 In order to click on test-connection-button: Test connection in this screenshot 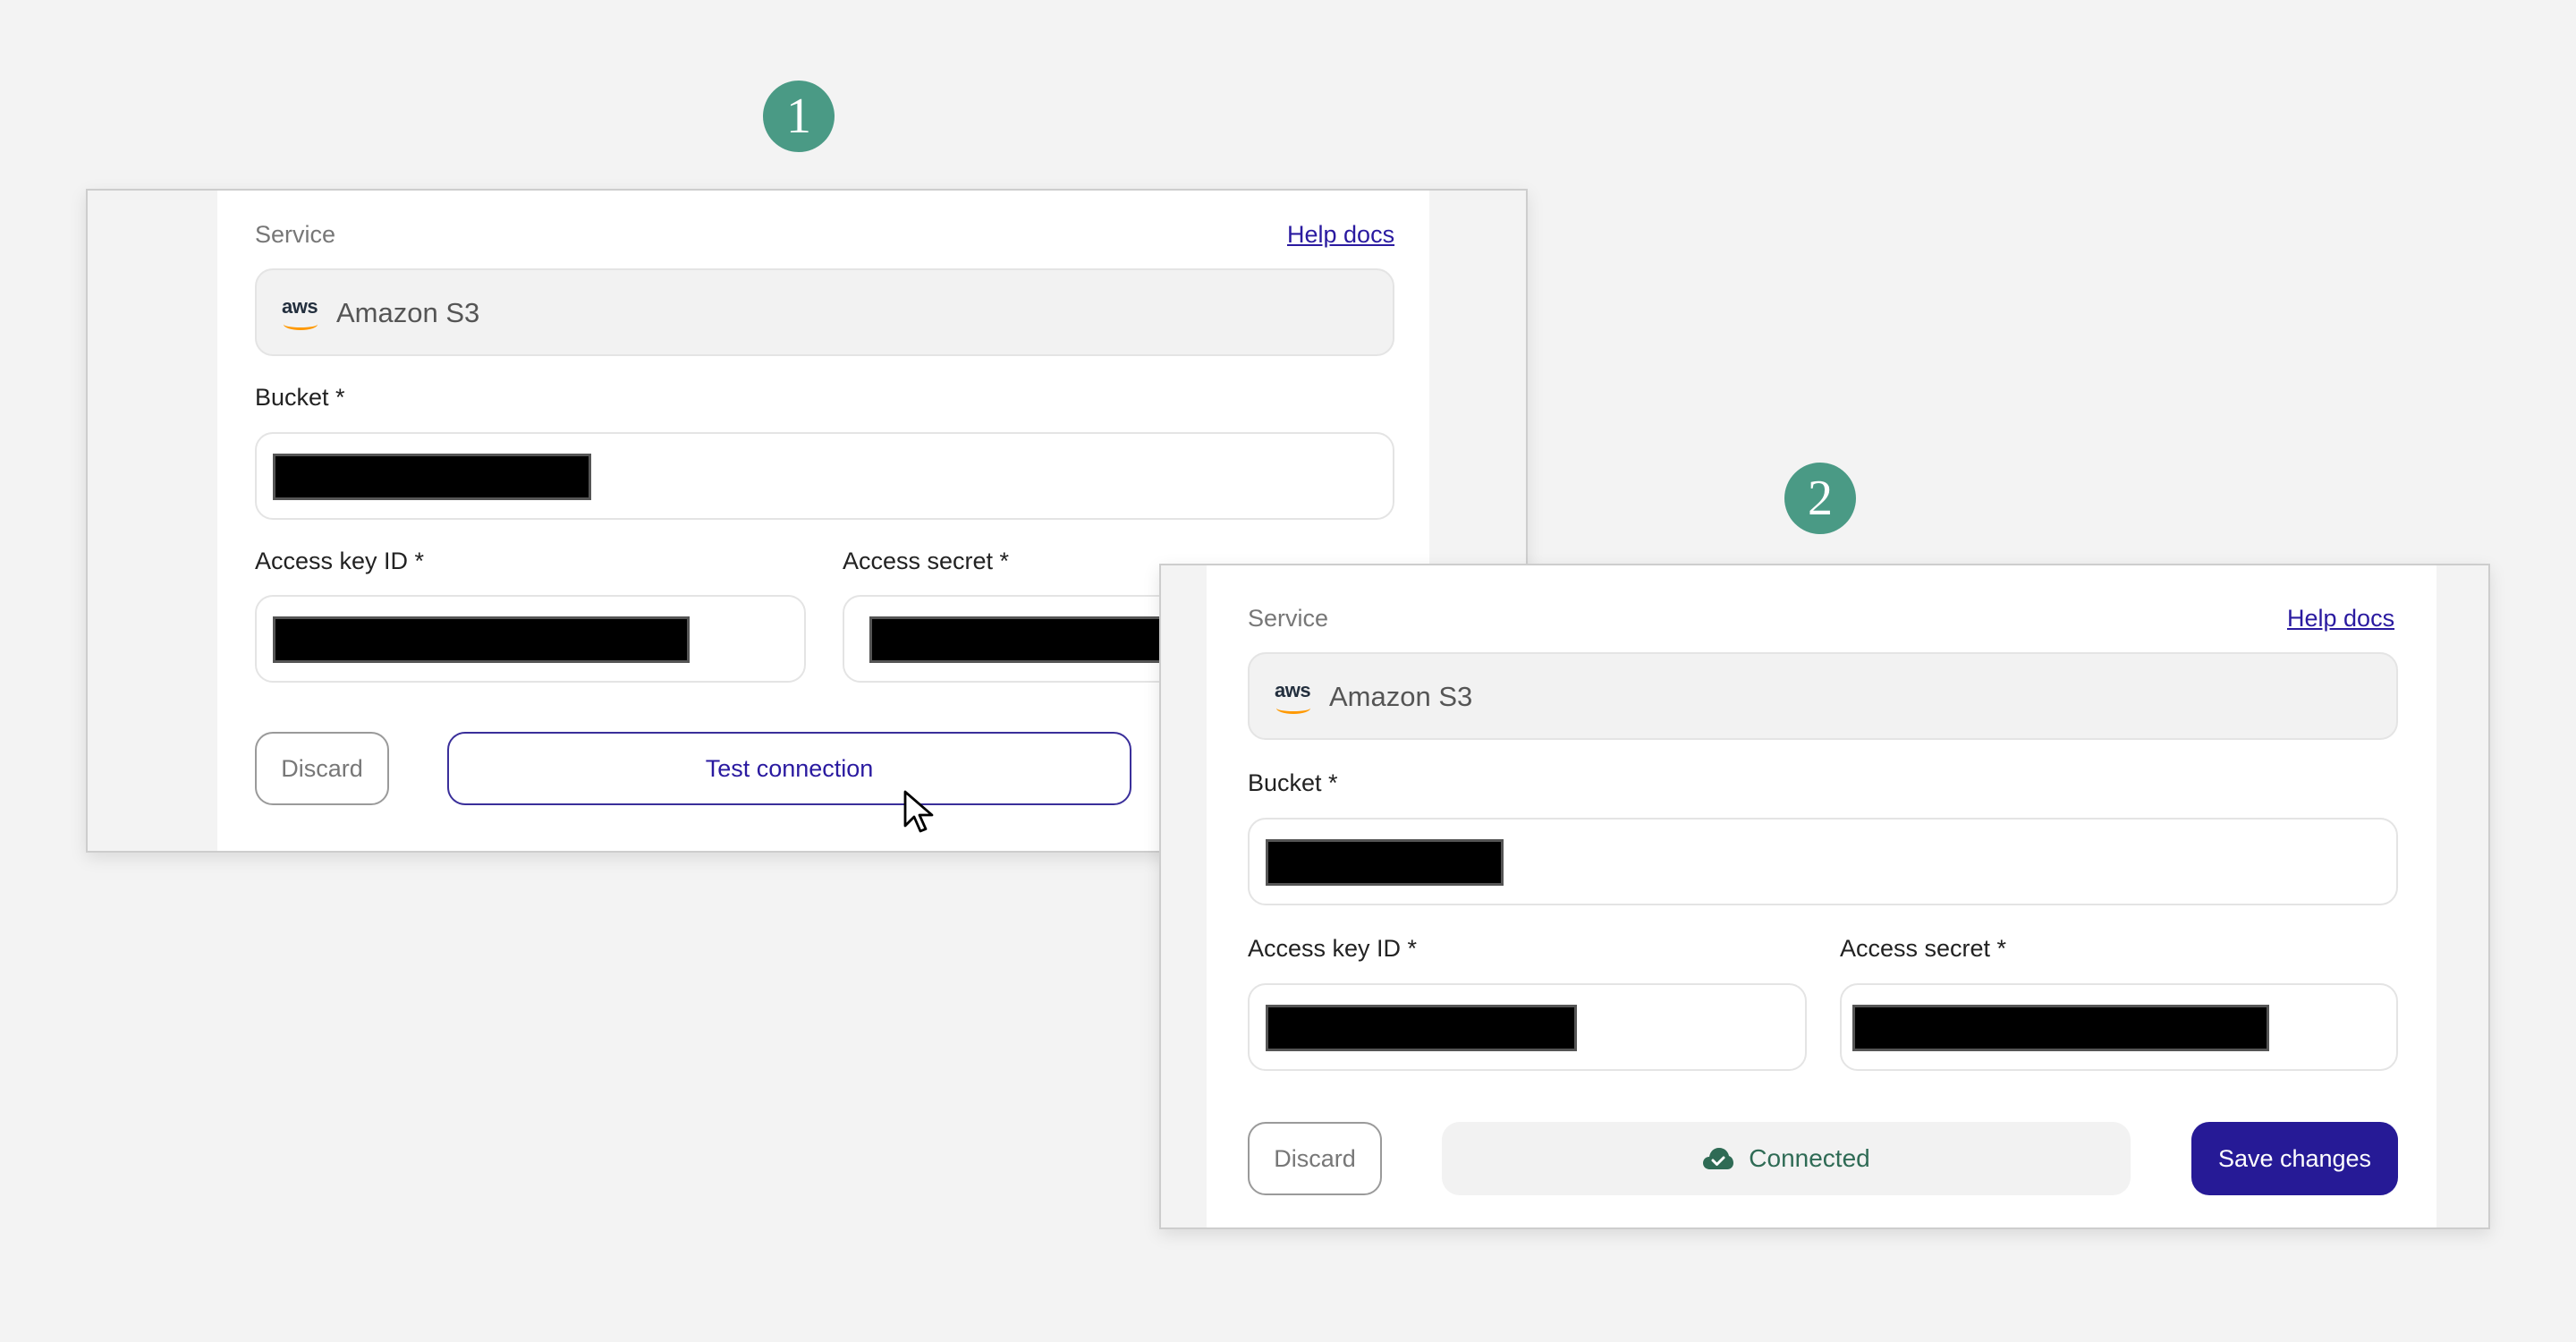, I will do `click(789, 769)`.